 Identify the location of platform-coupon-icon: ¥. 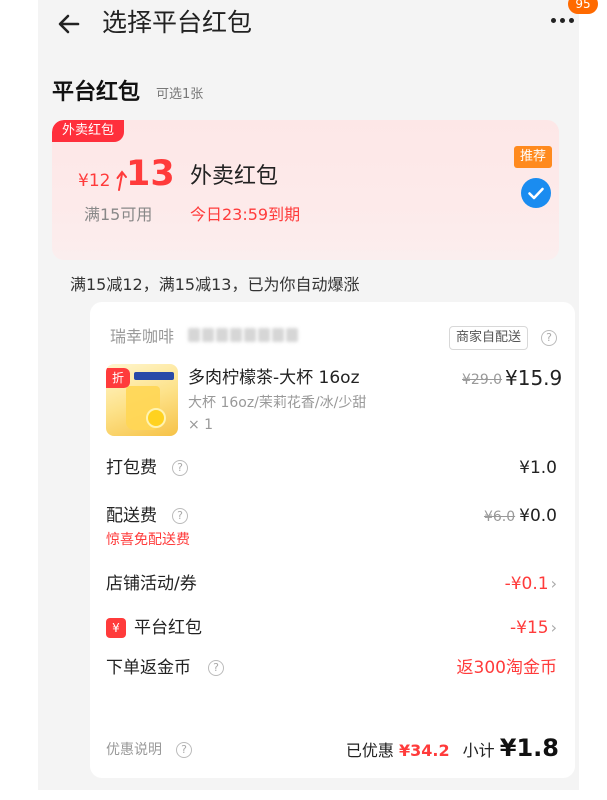
(116, 628).